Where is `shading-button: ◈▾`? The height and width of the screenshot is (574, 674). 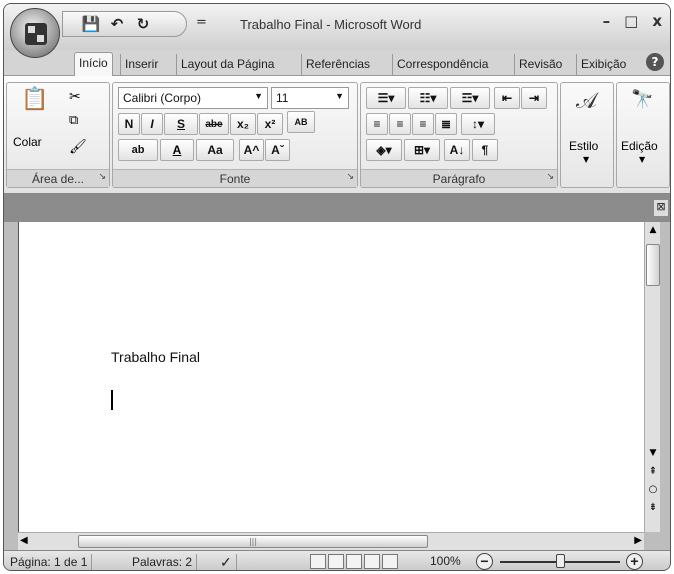 shading-button: ◈▾ is located at coordinates (384, 150).